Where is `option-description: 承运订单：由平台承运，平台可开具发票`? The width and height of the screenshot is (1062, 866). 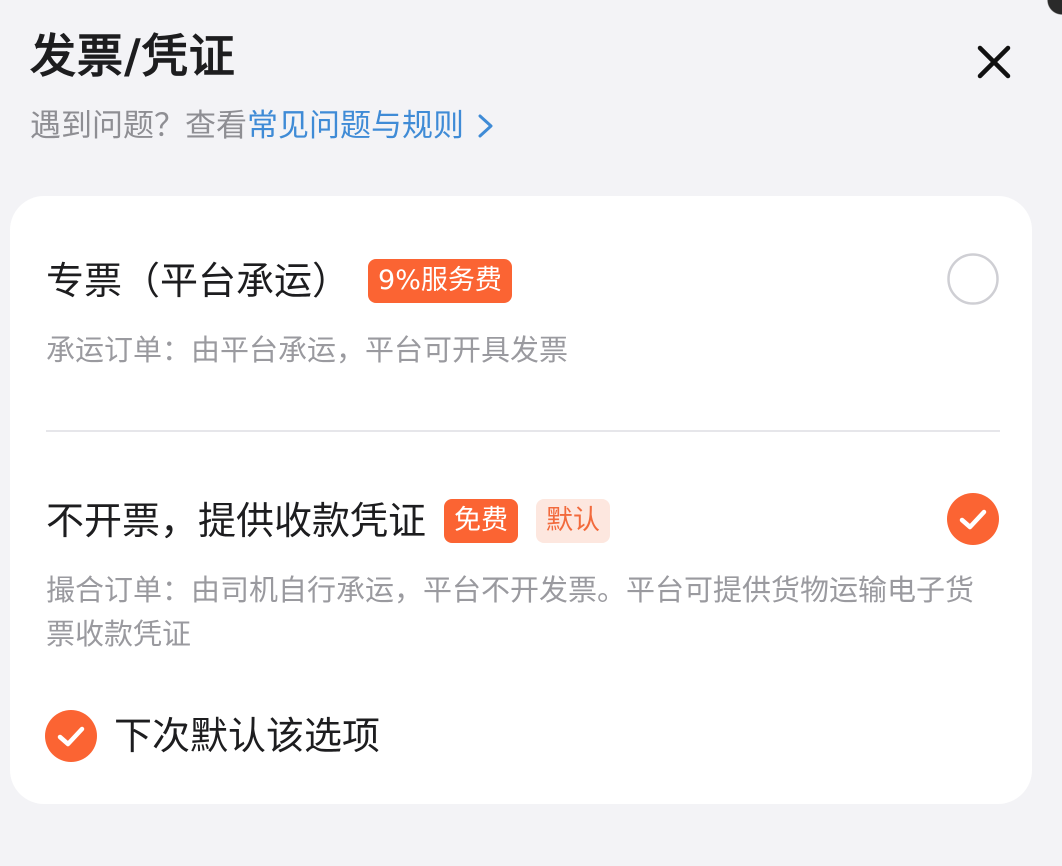
option-description: 承运订单：由平台承运，平台可开具发票 is located at coordinates (307, 350).